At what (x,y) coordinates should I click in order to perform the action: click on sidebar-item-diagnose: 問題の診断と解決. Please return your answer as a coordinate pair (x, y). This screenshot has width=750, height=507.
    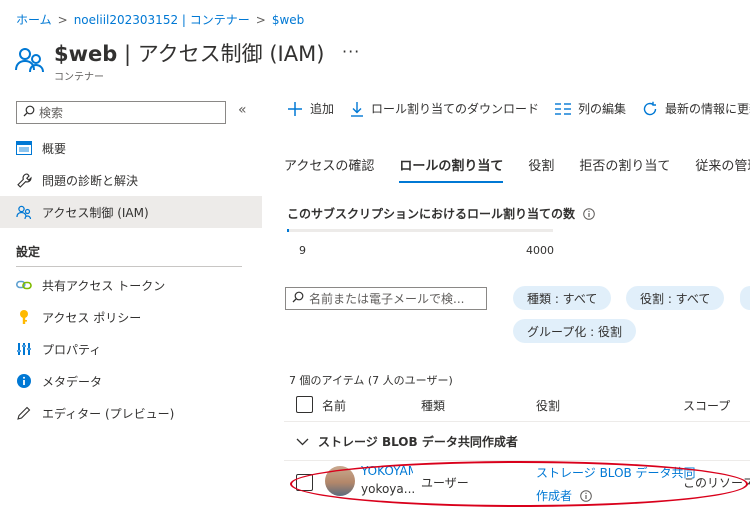
    Looking at the image, I should click on (131, 180).